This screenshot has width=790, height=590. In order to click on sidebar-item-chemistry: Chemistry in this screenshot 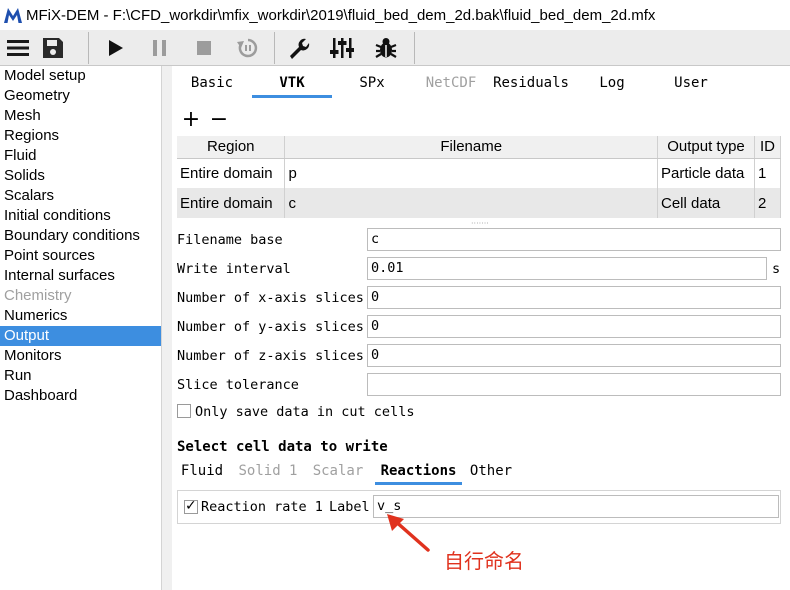, I will do `click(38, 295)`.